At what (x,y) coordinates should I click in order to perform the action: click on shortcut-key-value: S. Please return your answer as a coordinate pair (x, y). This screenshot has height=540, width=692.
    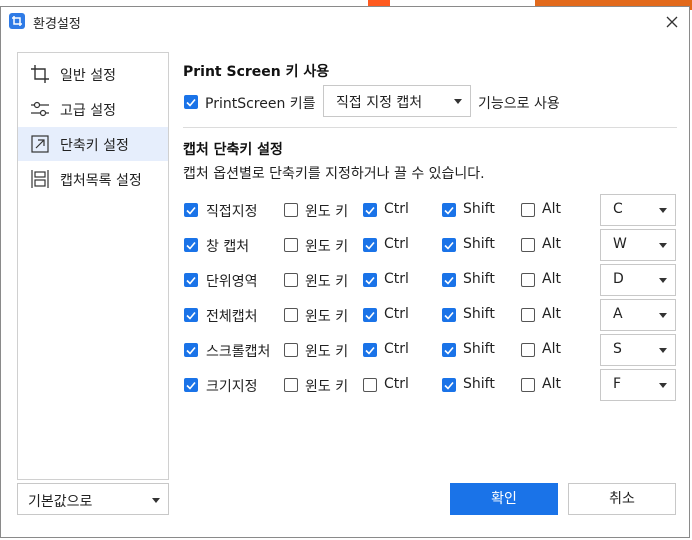
    Looking at the image, I should click on (617, 349).